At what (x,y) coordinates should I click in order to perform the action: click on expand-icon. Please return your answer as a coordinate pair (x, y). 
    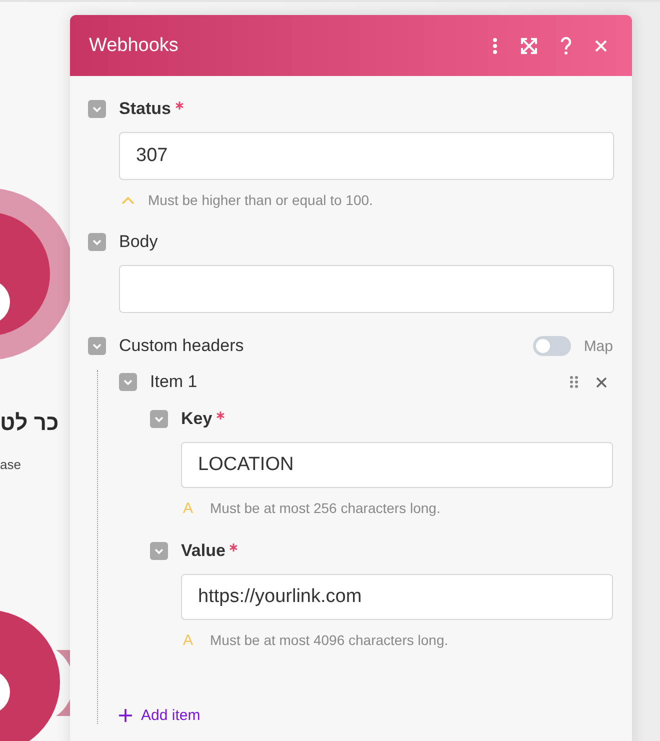
    Looking at the image, I should click on (529, 45).